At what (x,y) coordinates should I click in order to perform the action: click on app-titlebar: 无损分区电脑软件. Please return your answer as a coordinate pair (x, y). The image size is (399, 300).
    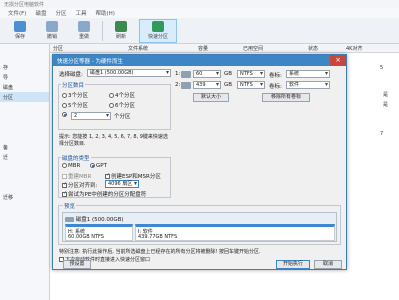
    Looking at the image, I should click on (199, 4).